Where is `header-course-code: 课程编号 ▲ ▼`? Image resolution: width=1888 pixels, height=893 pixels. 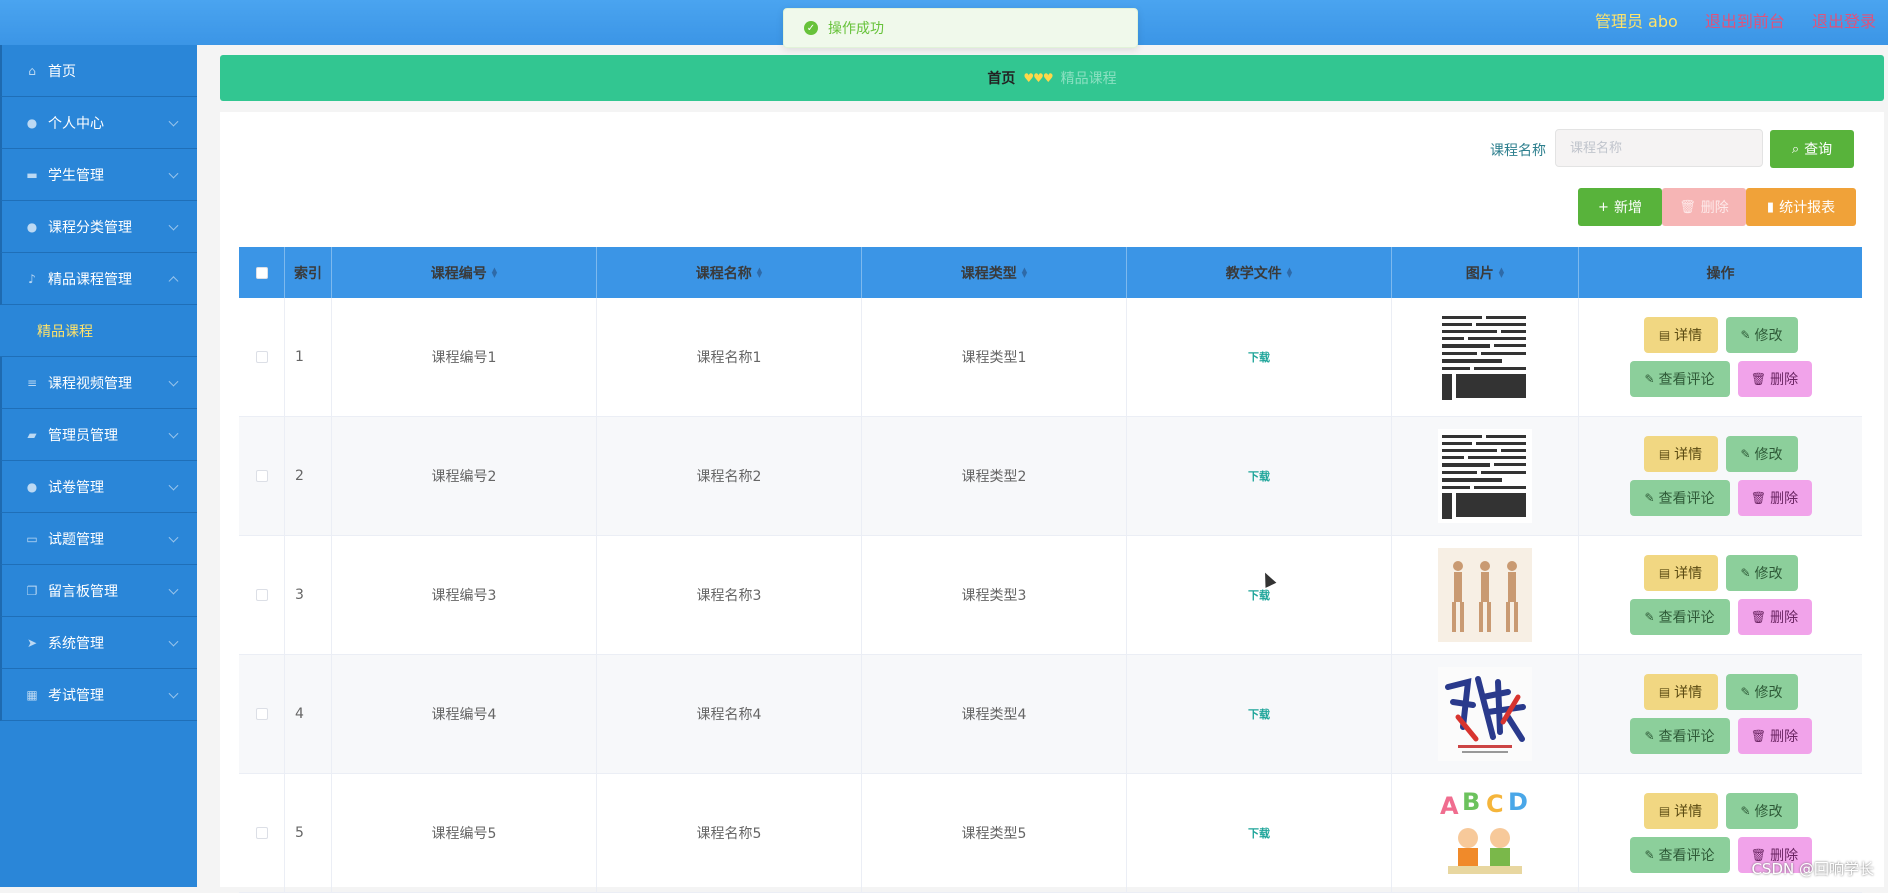 header-course-code: 课程编号 ▲ ▼ is located at coordinates (464, 272).